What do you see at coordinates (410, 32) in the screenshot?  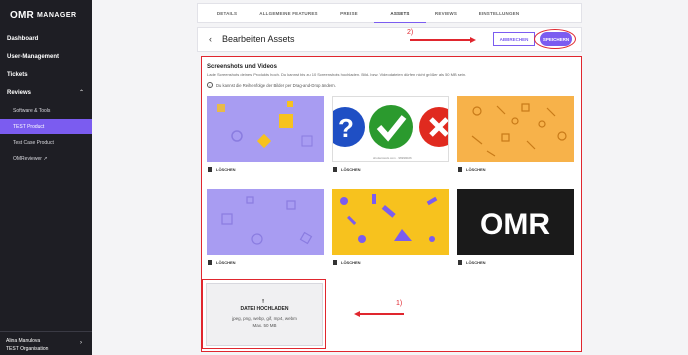 I see `annotation-step-2: 2)` at bounding box center [410, 32].